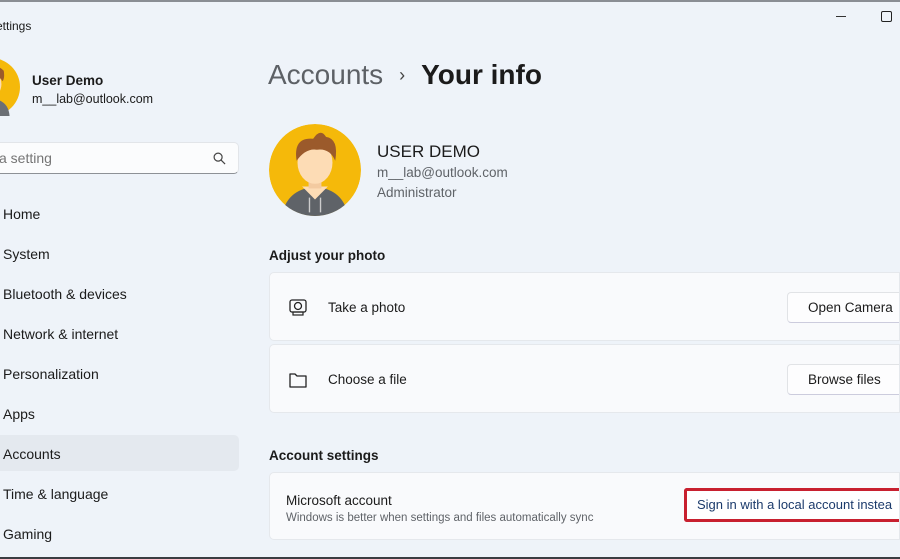  What do you see at coordinates (324, 455) in the screenshot?
I see `section-account-settings: Account settings` at bounding box center [324, 455].